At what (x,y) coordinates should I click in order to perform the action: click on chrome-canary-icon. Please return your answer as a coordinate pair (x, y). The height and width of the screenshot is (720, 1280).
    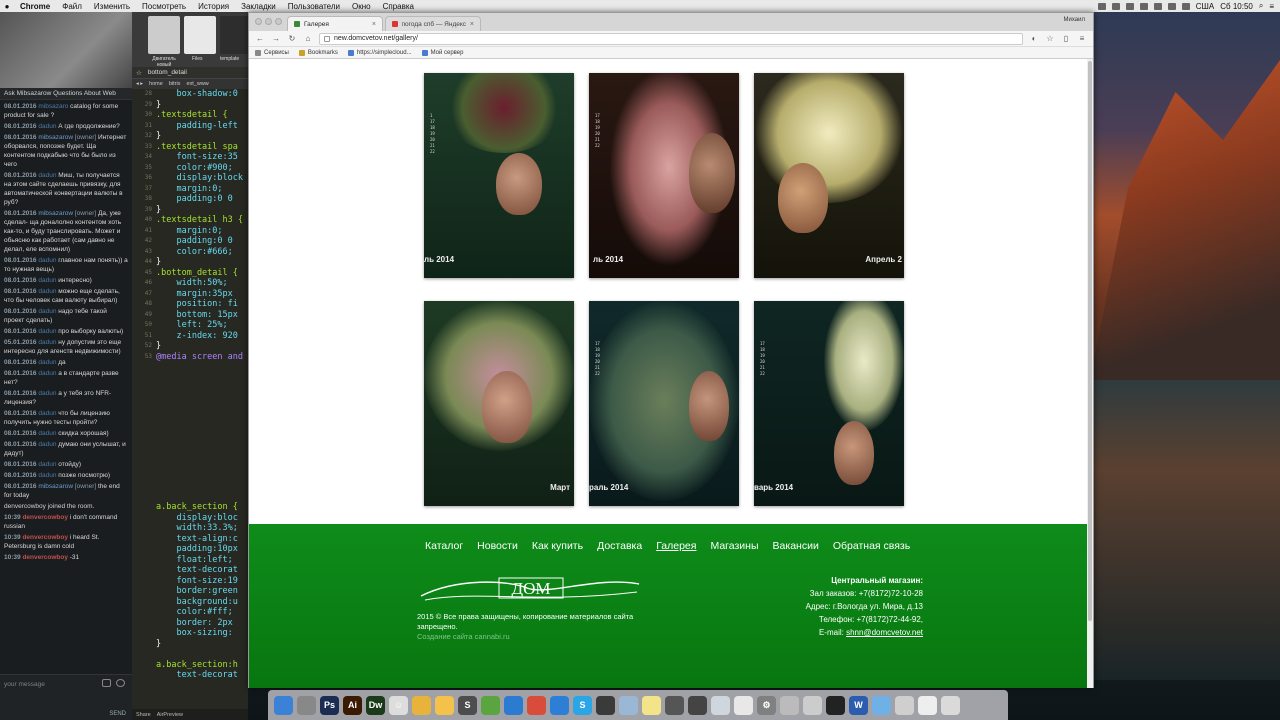
    Looking at the image, I should click on (421, 705).